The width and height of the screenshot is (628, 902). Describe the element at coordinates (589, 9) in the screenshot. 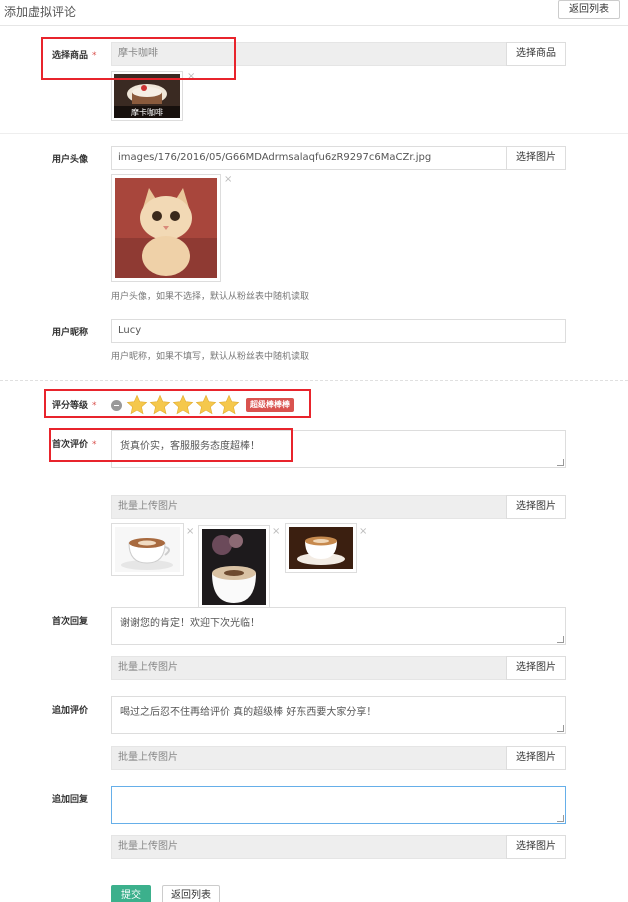

I see `back-to-list-button-top: 返回列表` at that location.